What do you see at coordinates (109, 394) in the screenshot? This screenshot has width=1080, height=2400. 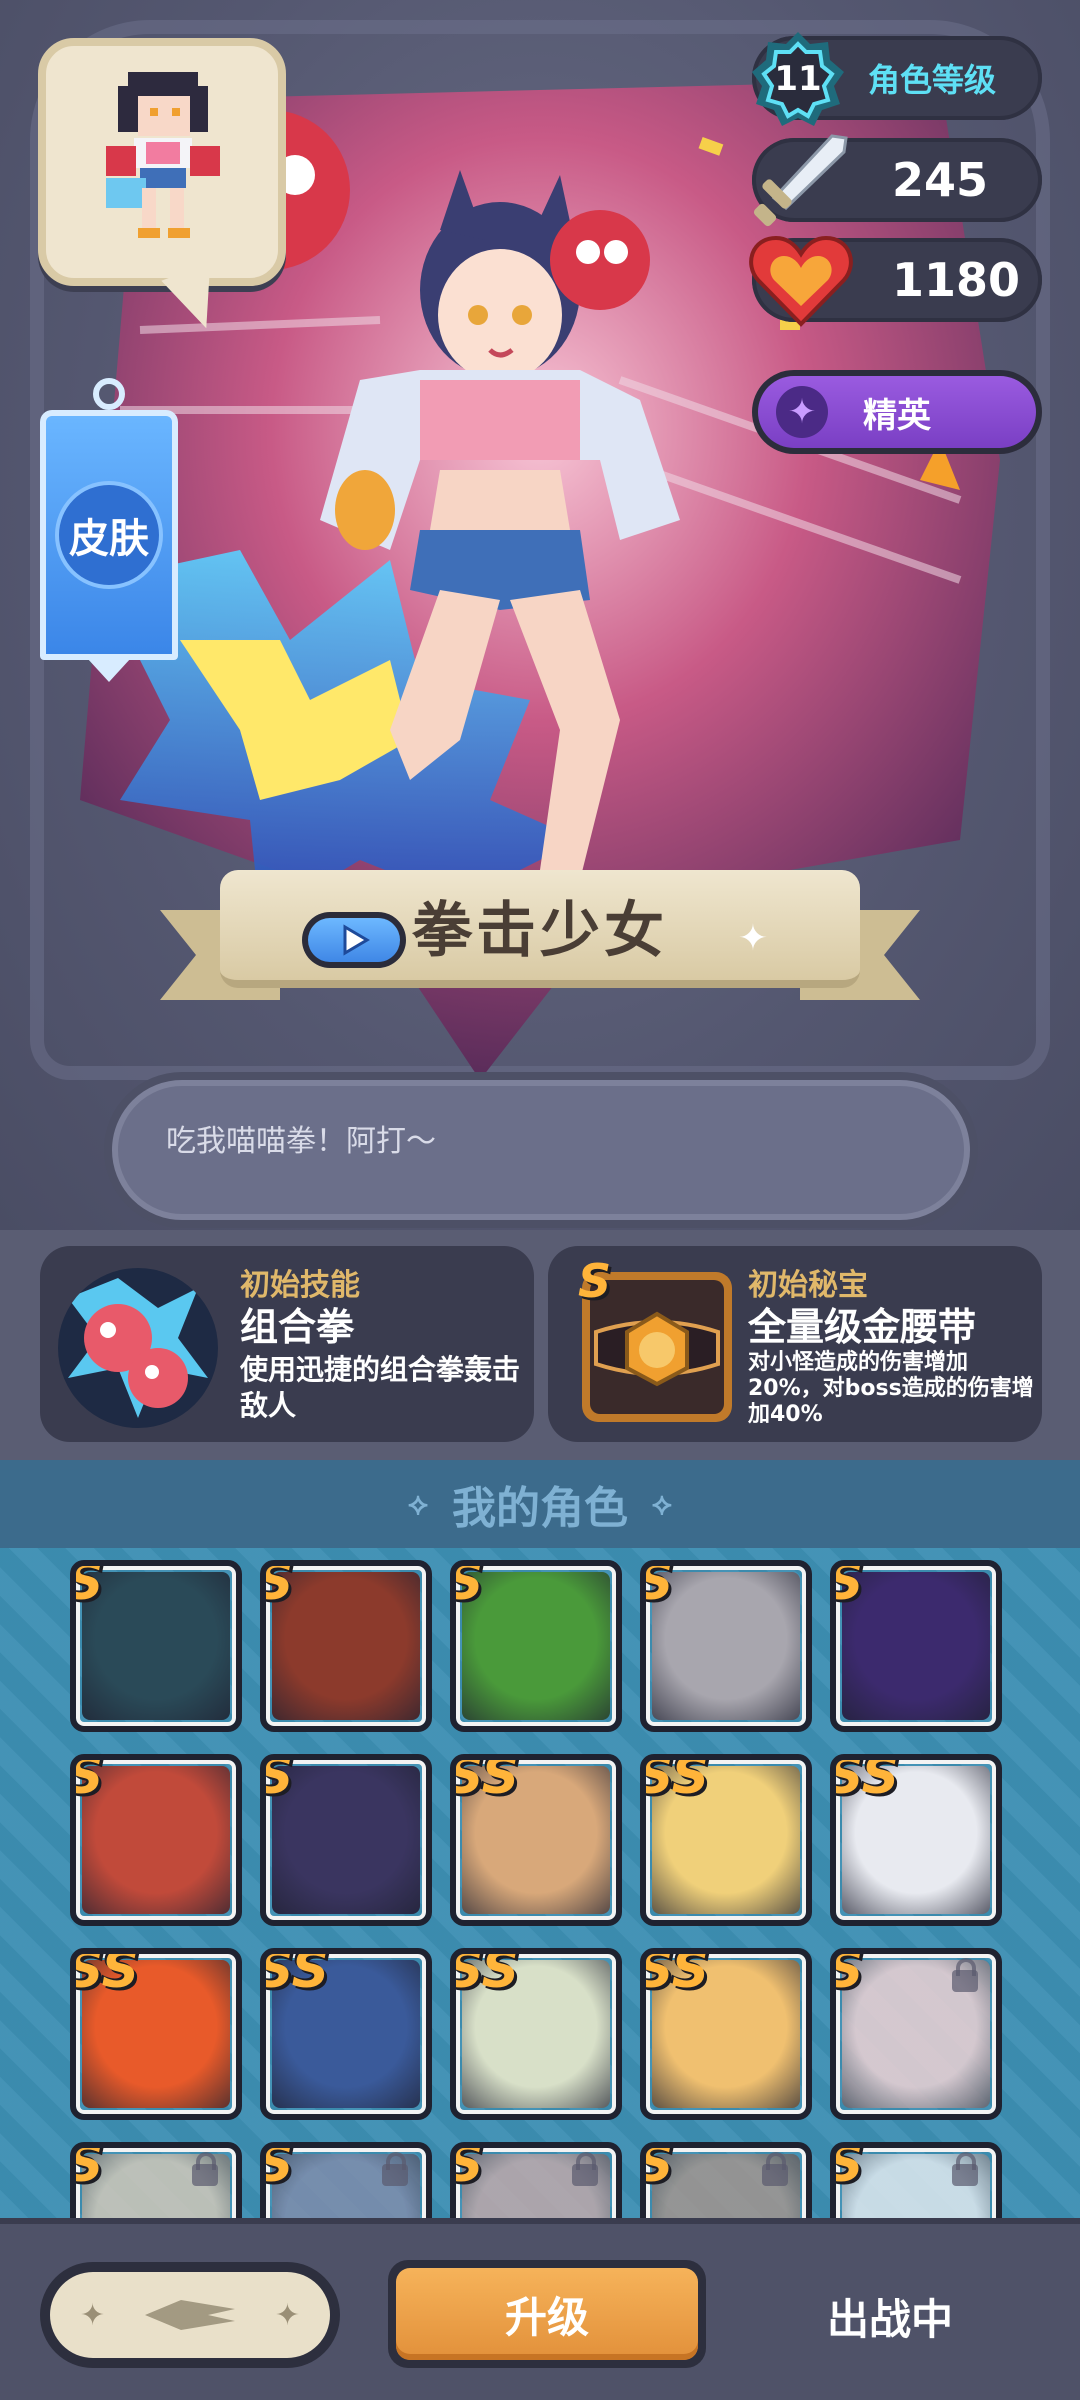 I see `banner-ring` at bounding box center [109, 394].